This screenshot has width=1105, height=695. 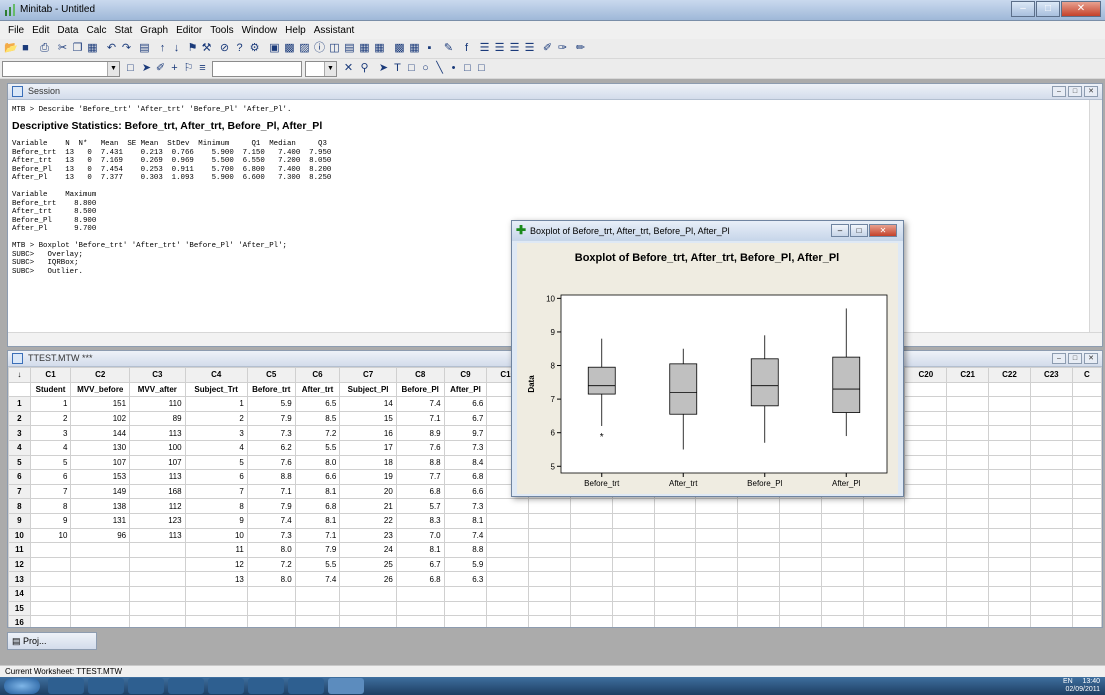 I want to click on column-header: C1, so click(x=50, y=375).